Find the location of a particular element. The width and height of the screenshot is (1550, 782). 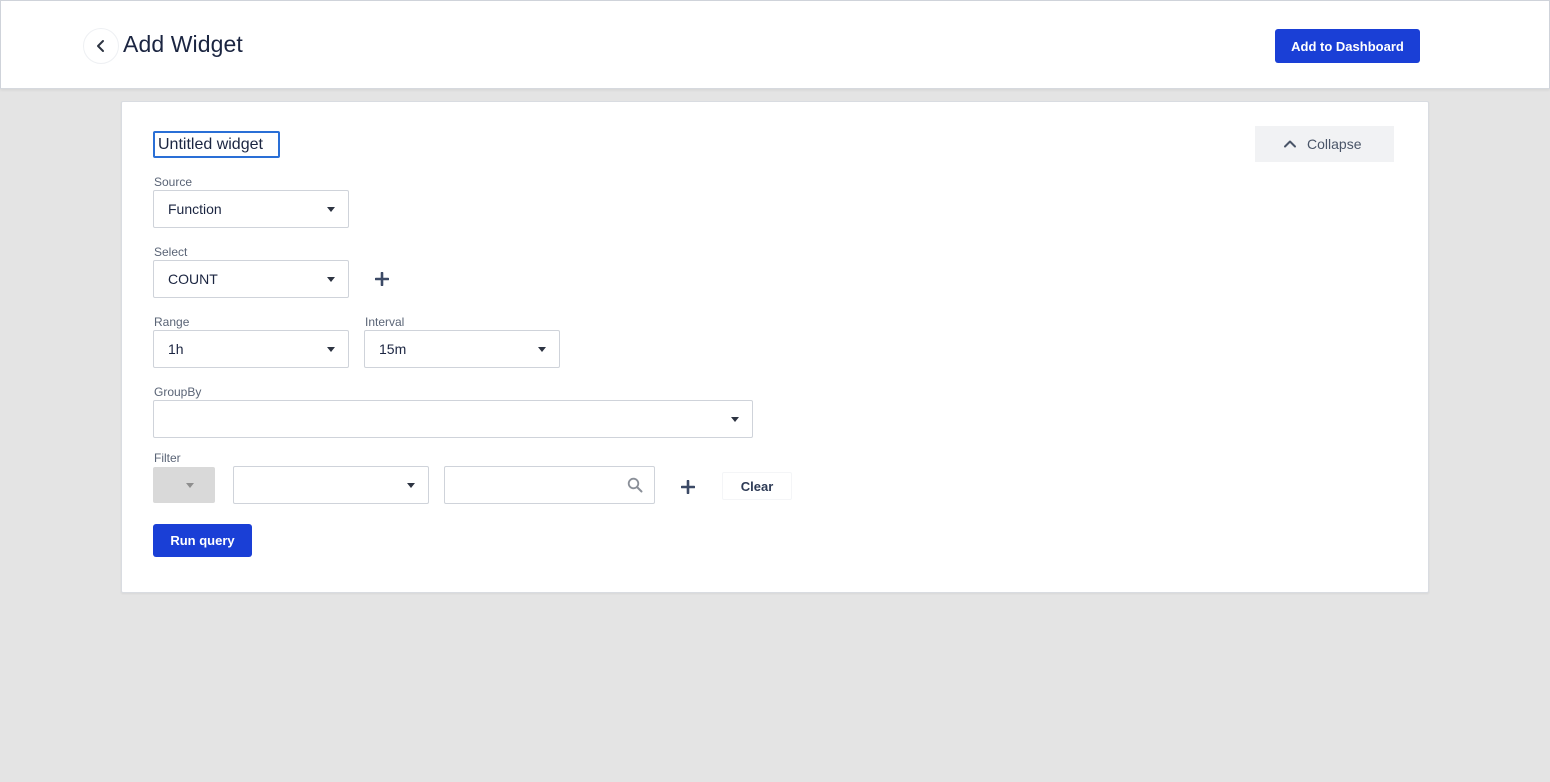

page-title: Add Widget is located at coordinates (183, 44).